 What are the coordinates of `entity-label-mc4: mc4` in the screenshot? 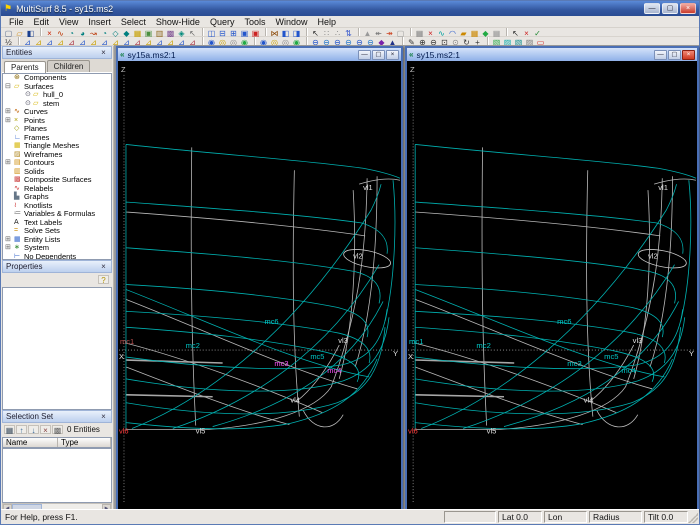 It's located at (334, 370).